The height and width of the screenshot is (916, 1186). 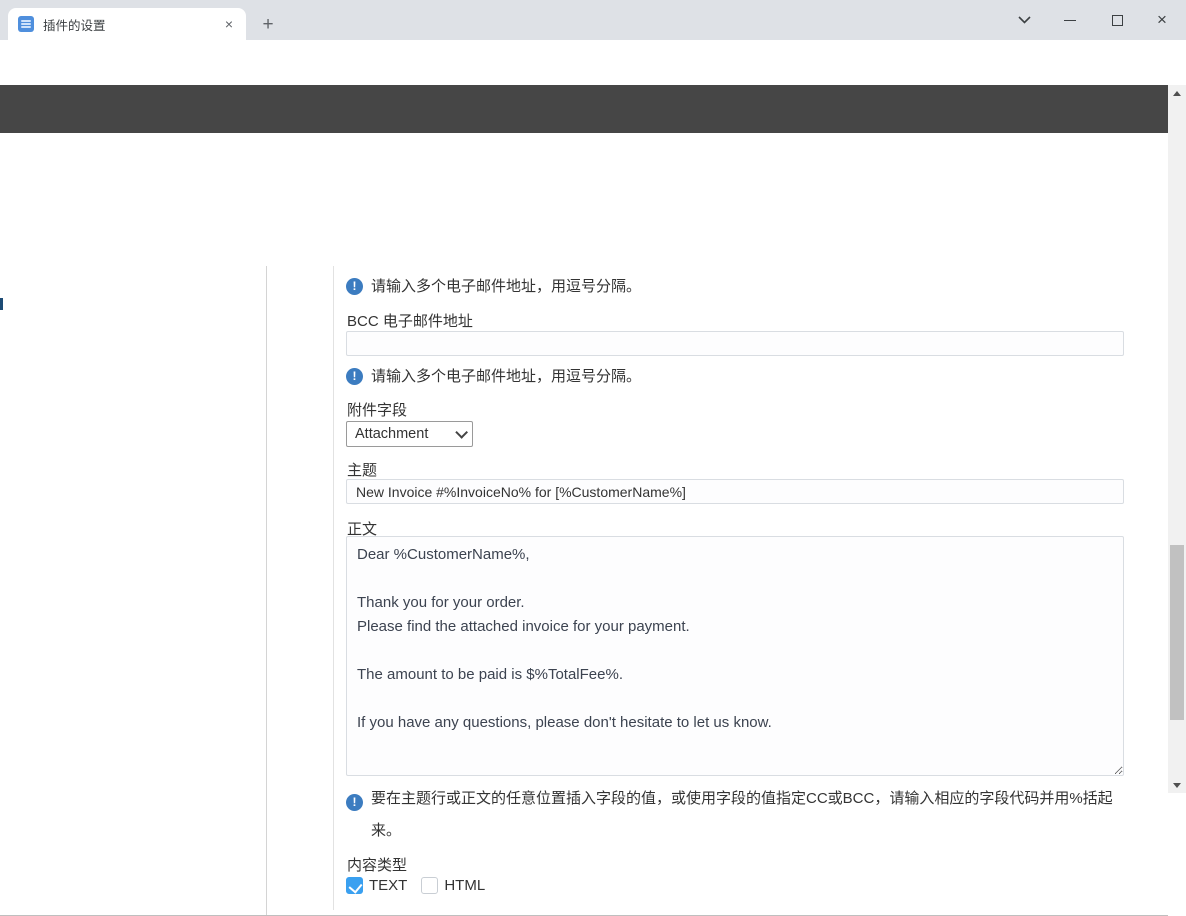 I want to click on subject-label: 主题, so click(x=362, y=470).